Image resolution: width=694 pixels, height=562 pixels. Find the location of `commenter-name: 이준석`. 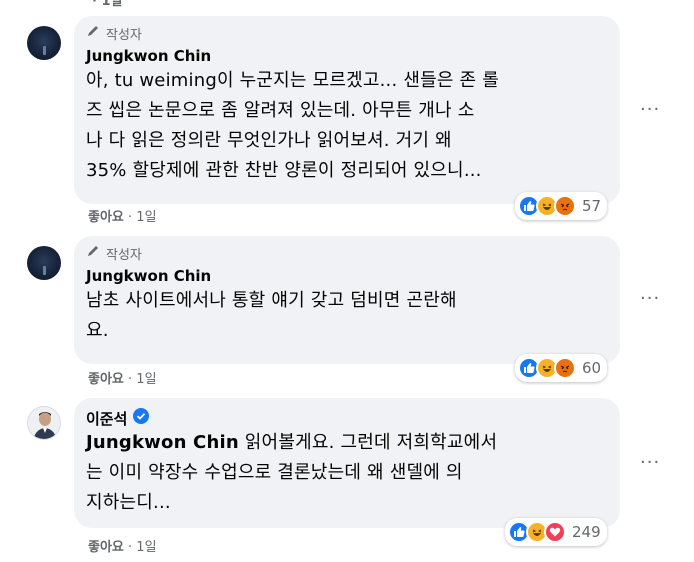

commenter-name: 이준석 is located at coordinates (106, 418).